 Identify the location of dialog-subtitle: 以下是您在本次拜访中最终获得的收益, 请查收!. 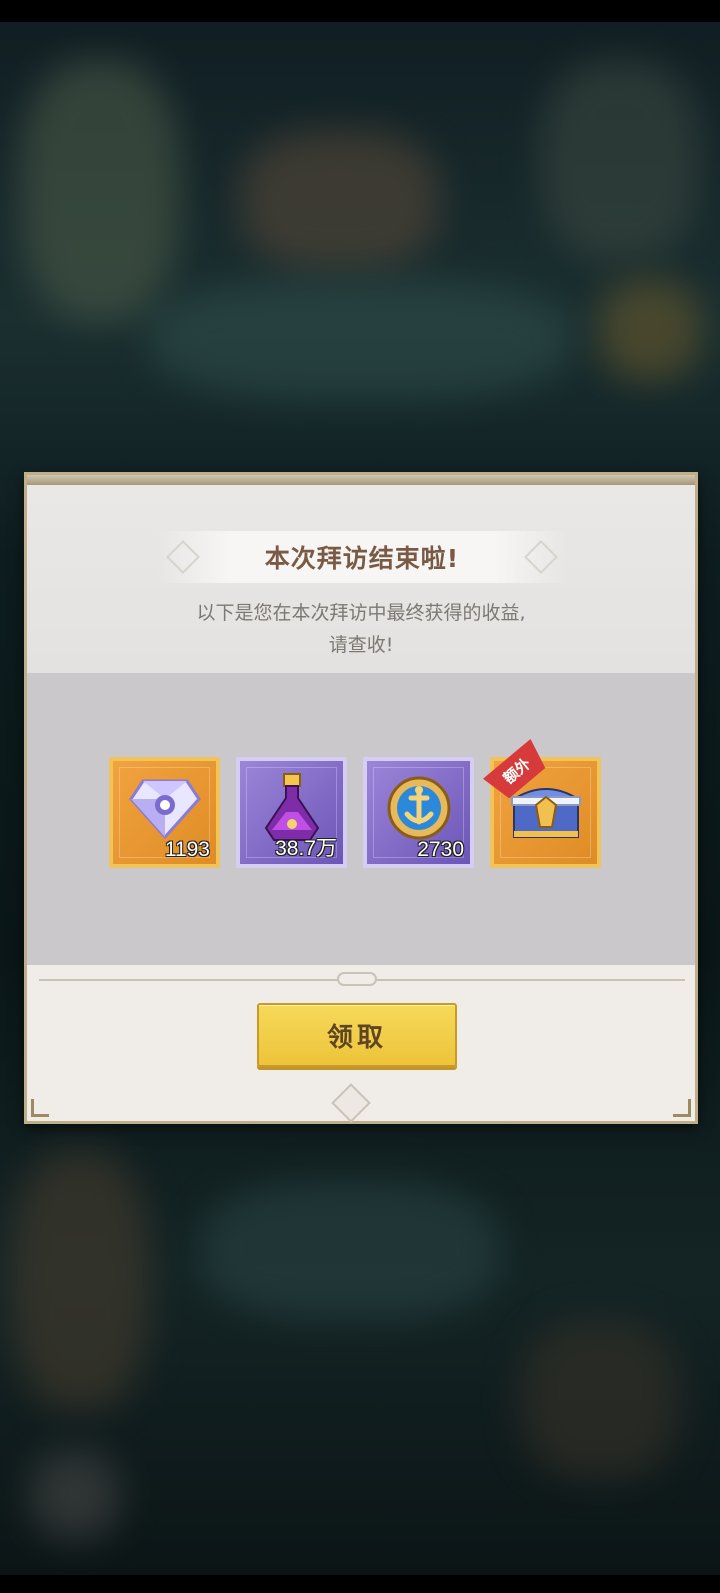
(361, 629).